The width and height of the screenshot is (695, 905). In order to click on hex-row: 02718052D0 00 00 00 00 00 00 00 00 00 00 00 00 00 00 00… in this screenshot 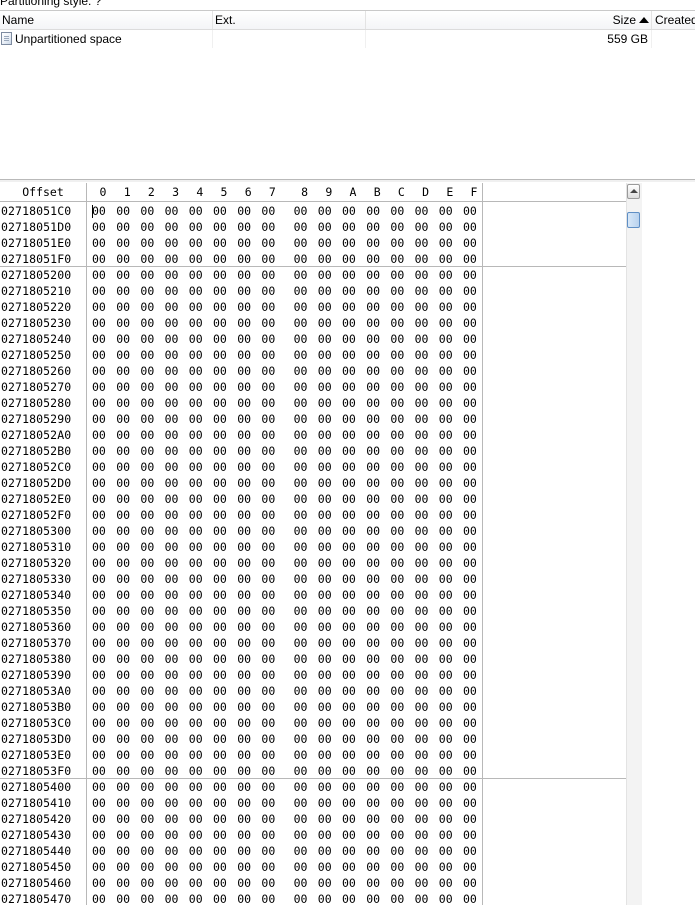, I will do `click(313, 483)`.